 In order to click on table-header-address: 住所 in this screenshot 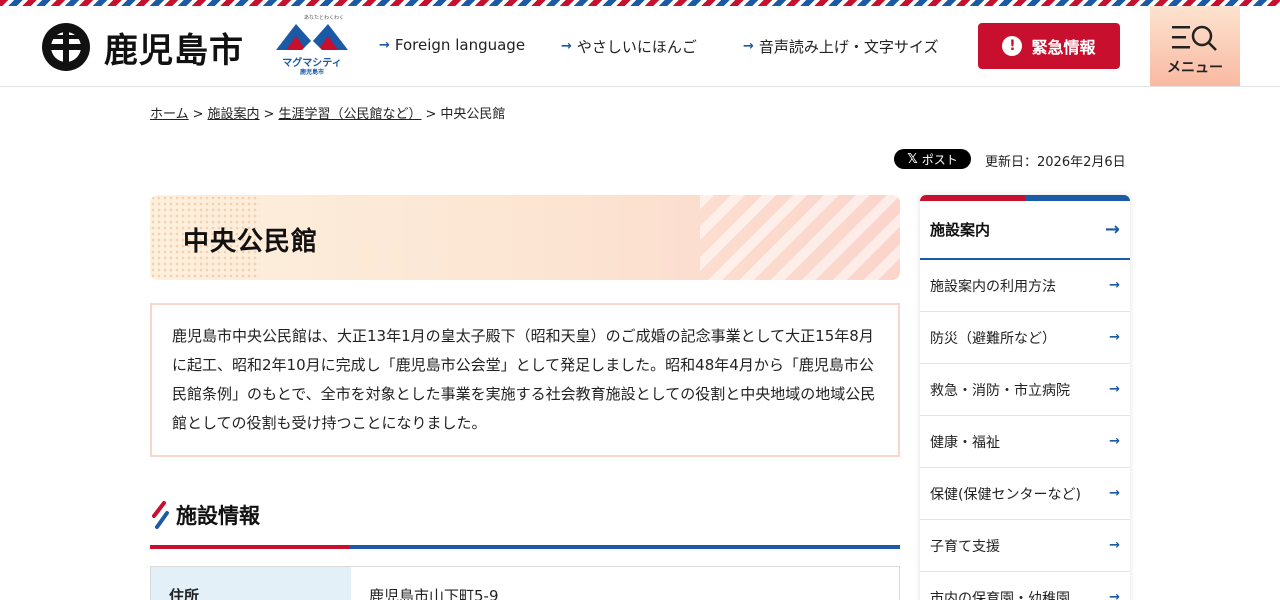, I will do `click(251, 583)`.